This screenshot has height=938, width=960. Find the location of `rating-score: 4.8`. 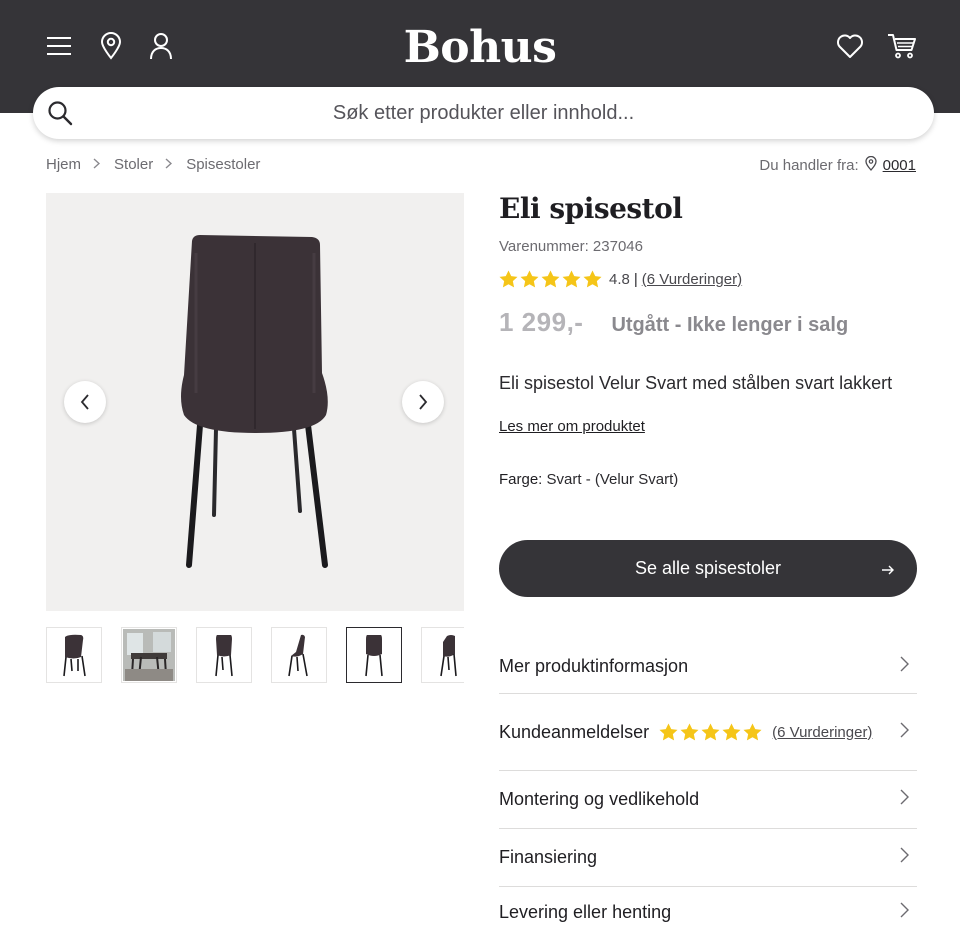

rating-score: 4.8 is located at coordinates (619, 279).